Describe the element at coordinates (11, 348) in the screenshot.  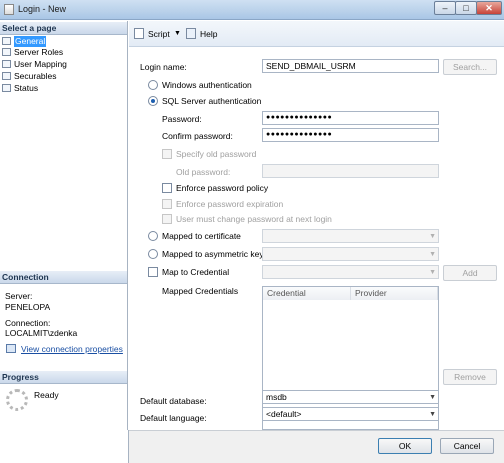
I see `connection-properties-icon` at that location.